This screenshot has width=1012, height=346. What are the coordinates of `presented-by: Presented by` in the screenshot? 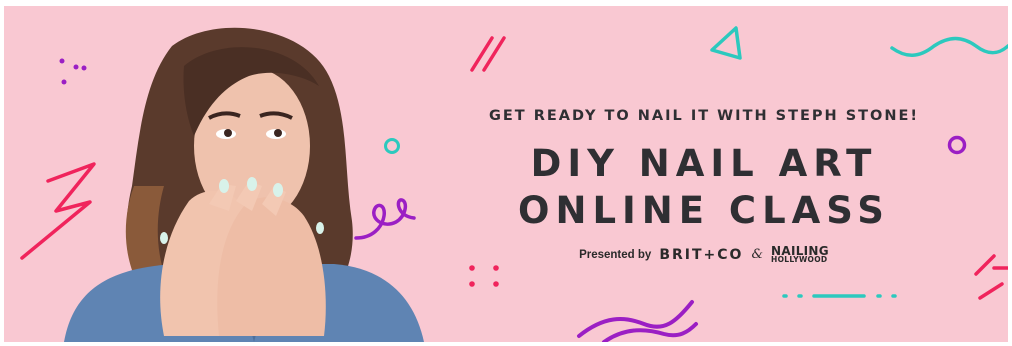 It's located at (615, 254).